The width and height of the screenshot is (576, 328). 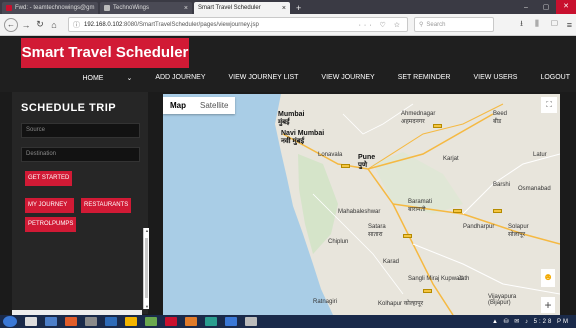 I want to click on map-label-baramati: Baramati बारामती, so click(x=420, y=206).